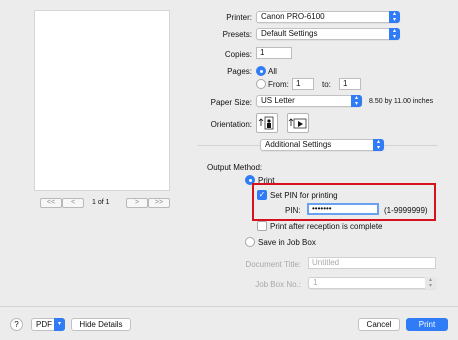 This screenshot has height=340, width=458. Describe the element at coordinates (427, 324) in the screenshot. I see `print-button: Print` at that location.